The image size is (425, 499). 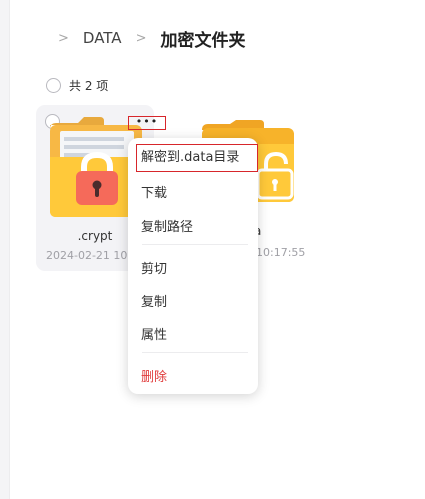 What do you see at coordinates (203, 40) in the screenshot?
I see `breadcrumb-current: 加密文件夹` at bounding box center [203, 40].